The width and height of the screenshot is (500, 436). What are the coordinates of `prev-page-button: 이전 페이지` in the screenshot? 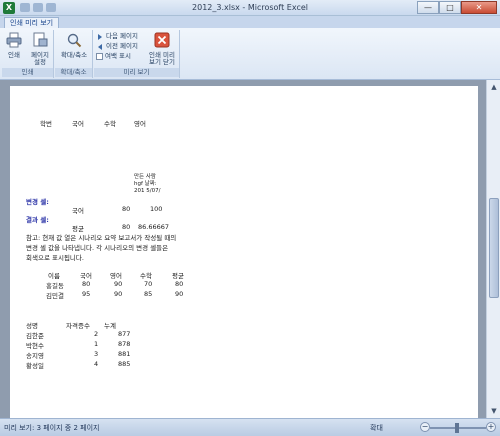 It's located at (117, 46).